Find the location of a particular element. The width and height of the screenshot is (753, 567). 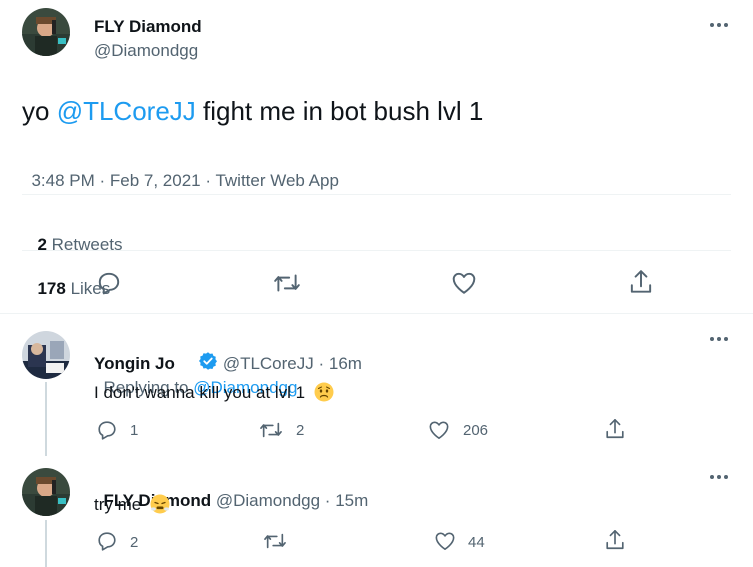

reply-text: try me is located at coordinates (132, 507).